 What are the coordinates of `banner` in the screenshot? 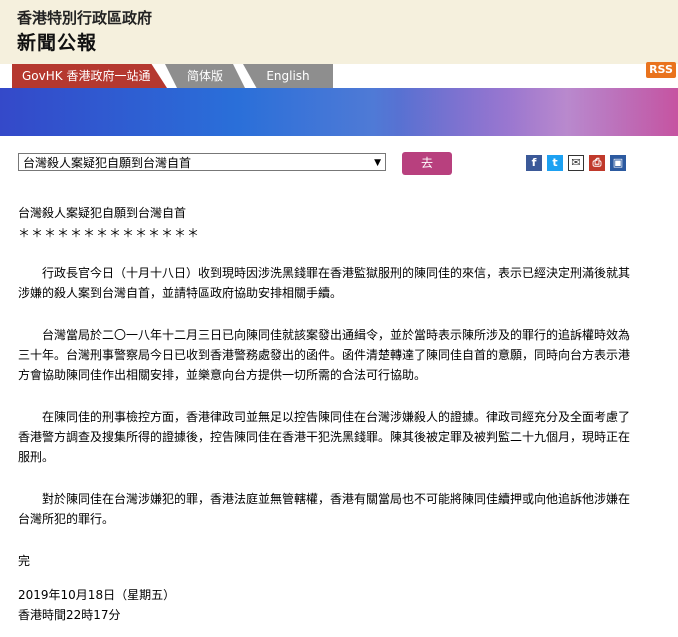 It's located at (339, 112).